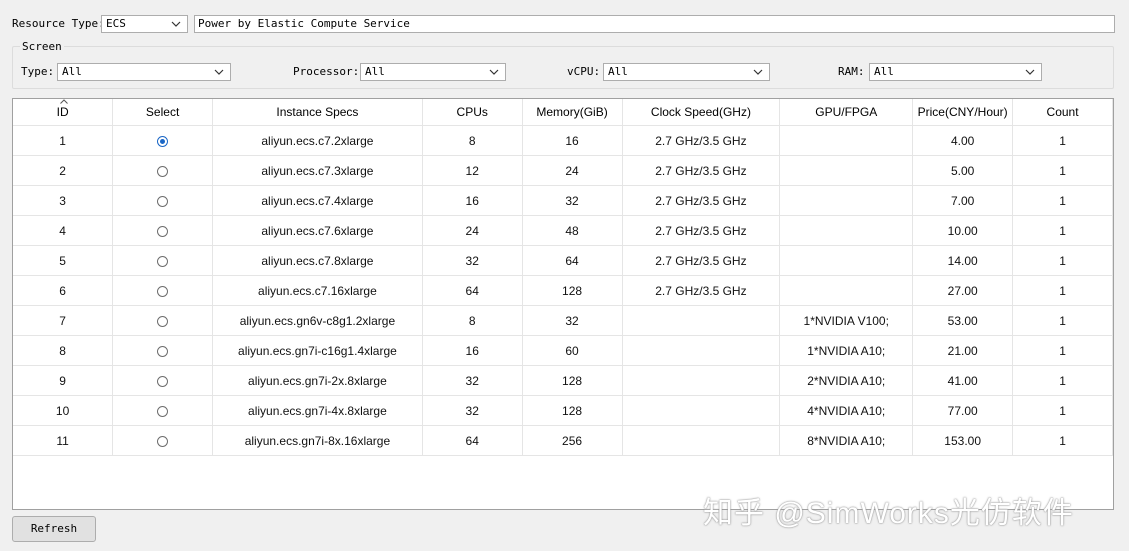 The height and width of the screenshot is (551, 1129). What do you see at coordinates (72, 71) in the screenshot?
I see `type-value: All` at bounding box center [72, 71].